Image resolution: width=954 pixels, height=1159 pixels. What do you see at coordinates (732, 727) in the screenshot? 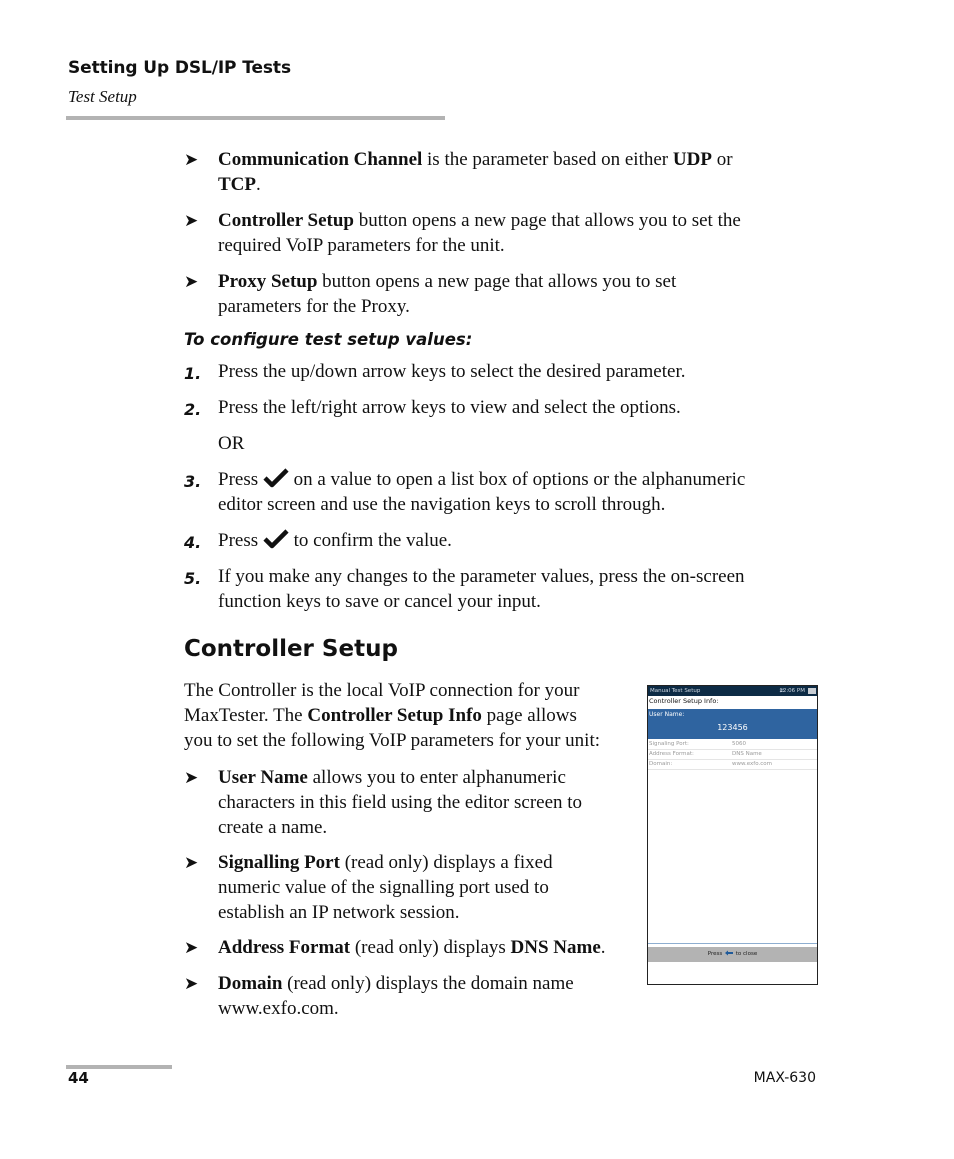
I see `user-name-value: 123456` at bounding box center [732, 727].